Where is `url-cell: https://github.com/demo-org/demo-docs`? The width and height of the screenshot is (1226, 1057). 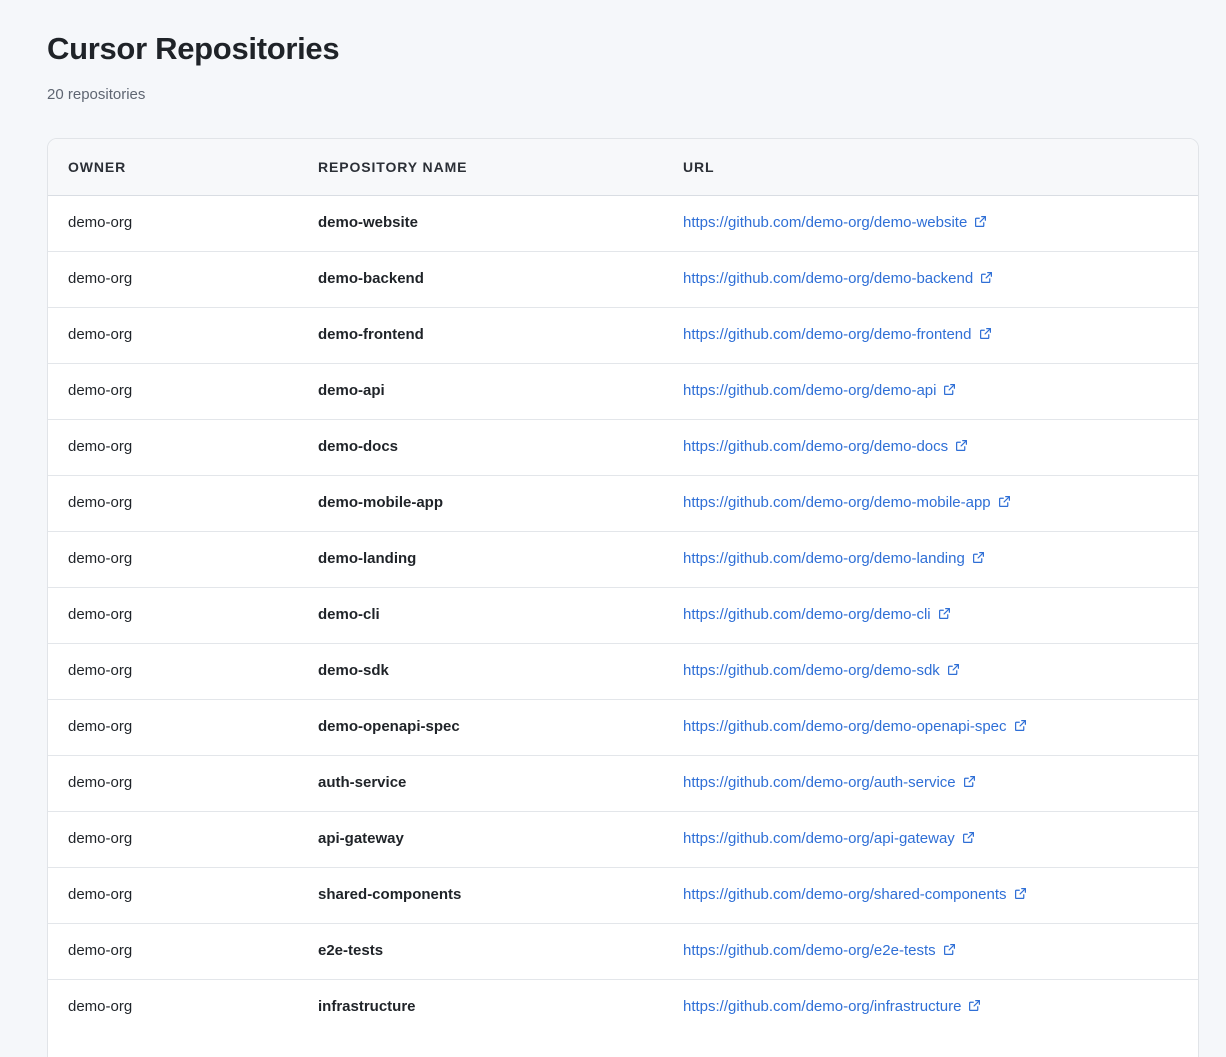 url-cell: https://github.com/demo-org/demo-docs is located at coordinates (930, 446).